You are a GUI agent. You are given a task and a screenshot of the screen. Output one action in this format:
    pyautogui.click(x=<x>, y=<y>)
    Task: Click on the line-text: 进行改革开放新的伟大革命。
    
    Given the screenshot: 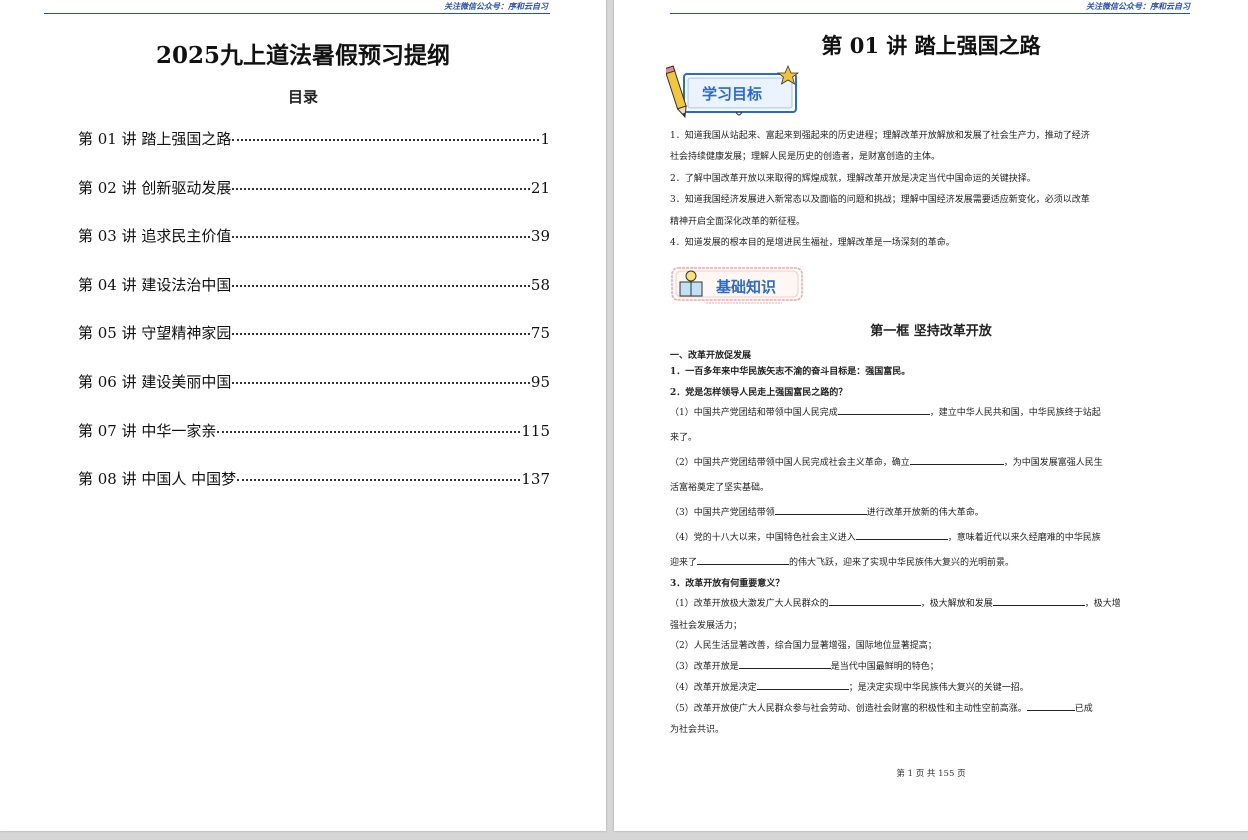 What is the action you would take?
    pyautogui.click(x=925, y=513)
    